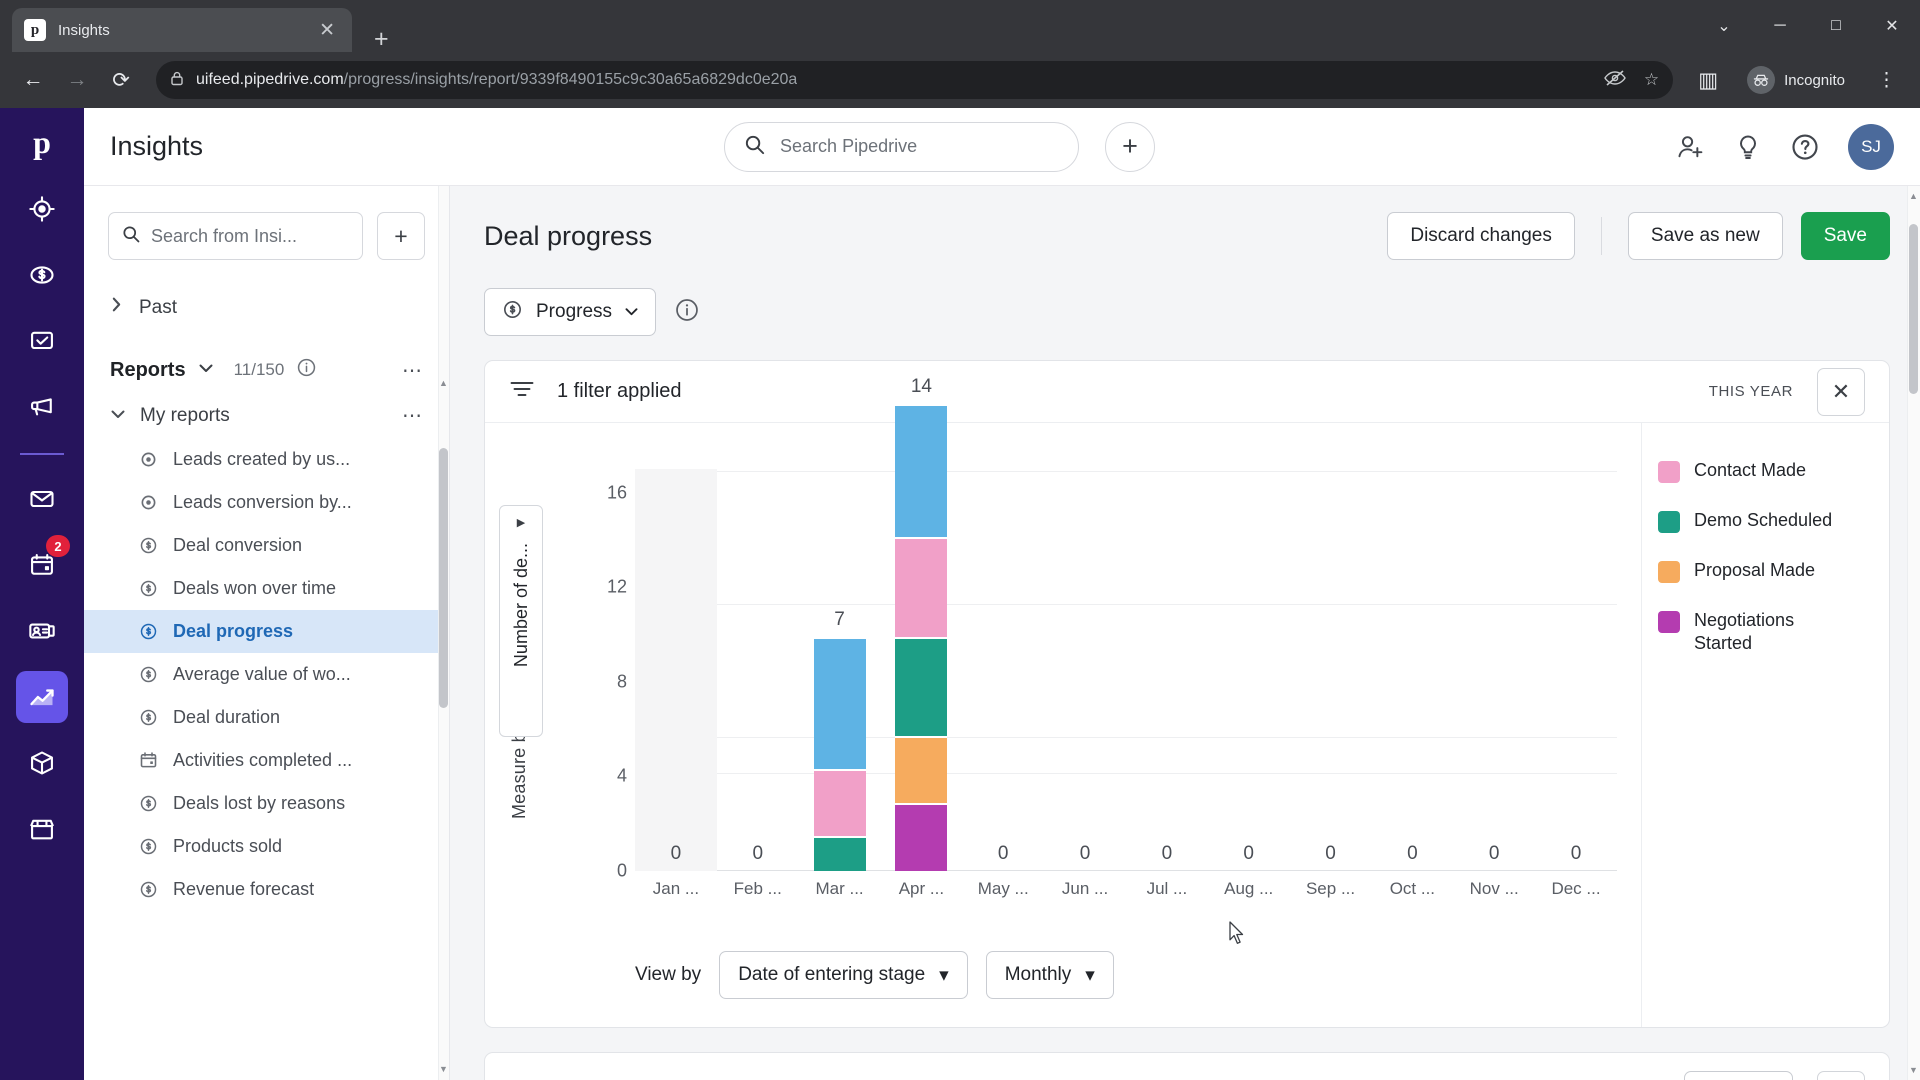 Image resolution: width=1920 pixels, height=1080 pixels. I want to click on export-button: Export, so click(1738, 1075).